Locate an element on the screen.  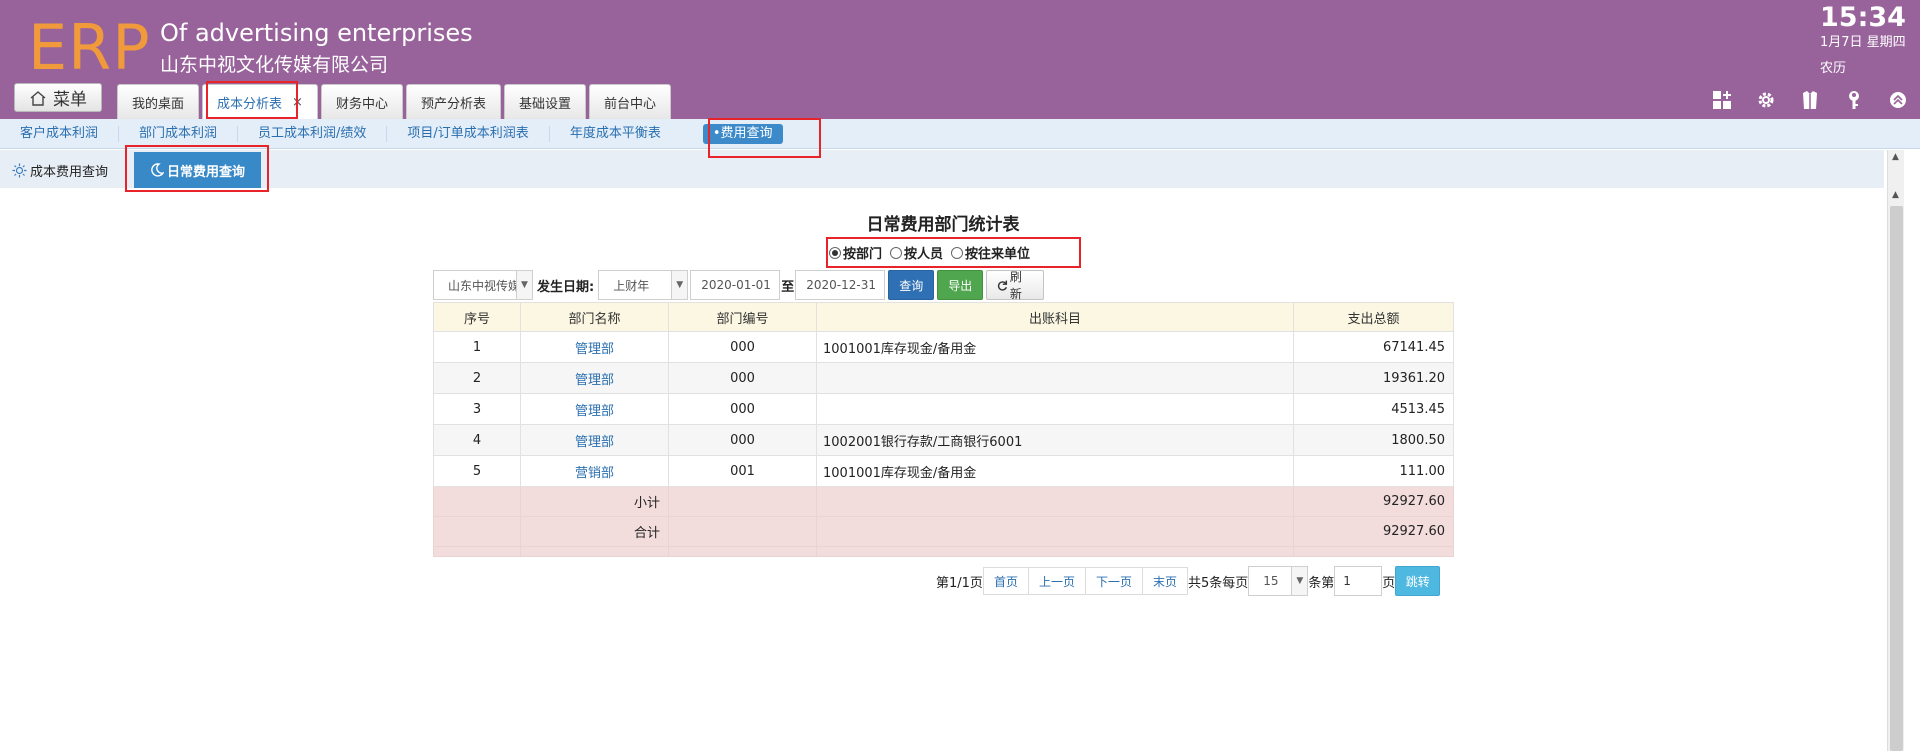
refresh-button: 刷新 is located at coordinates (1015, 285).